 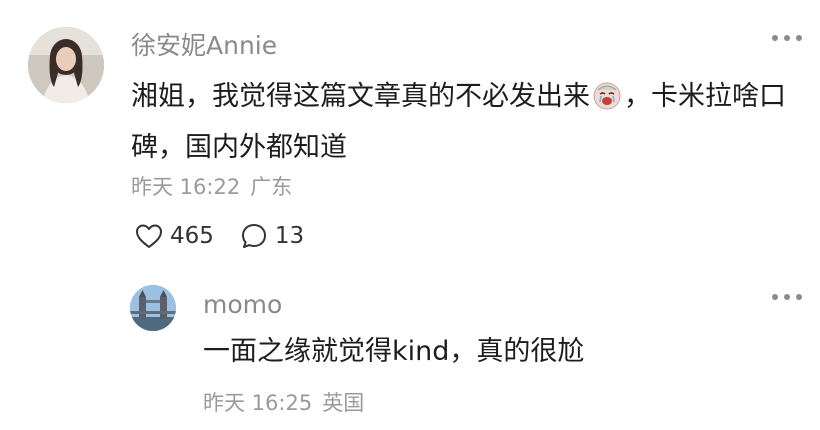 What do you see at coordinates (787, 38) in the screenshot?
I see `more-options-icon` at bounding box center [787, 38].